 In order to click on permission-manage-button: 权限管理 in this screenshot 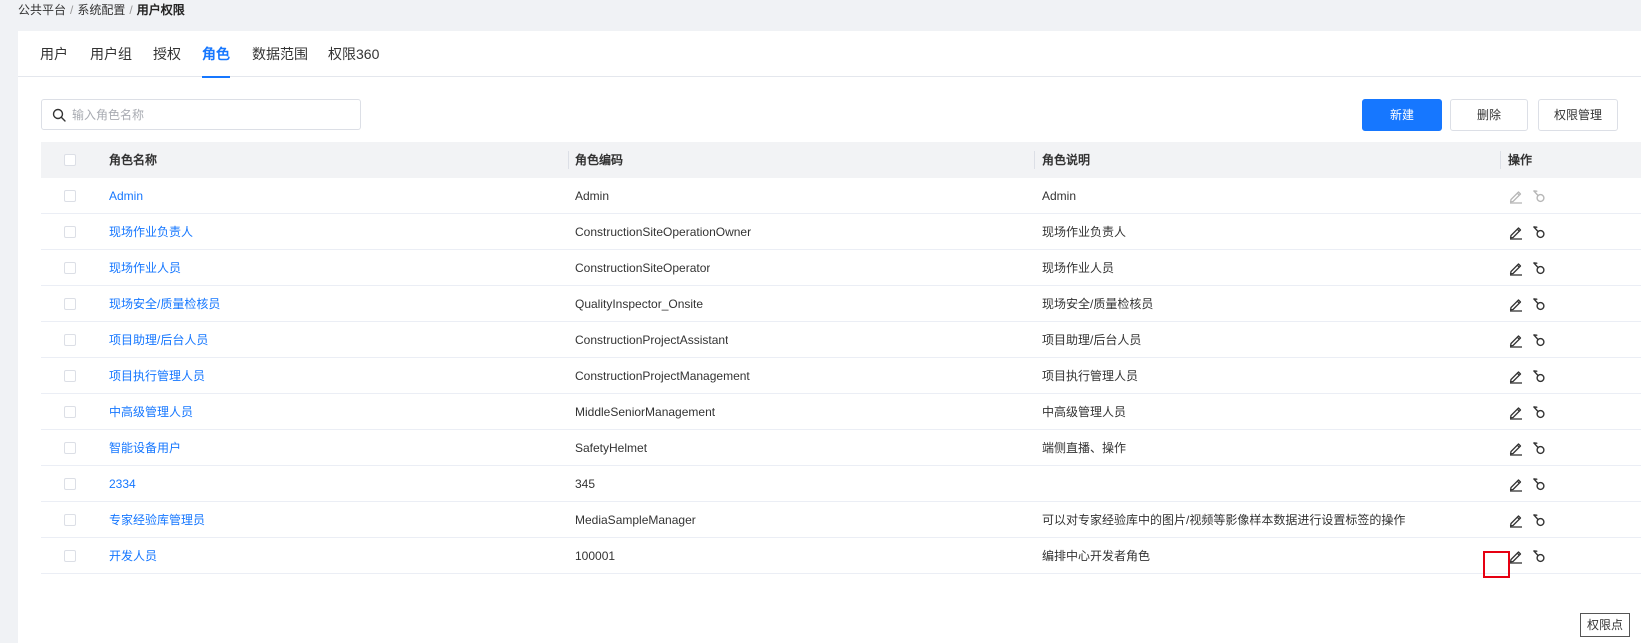, I will do `click(1578, 115)`.